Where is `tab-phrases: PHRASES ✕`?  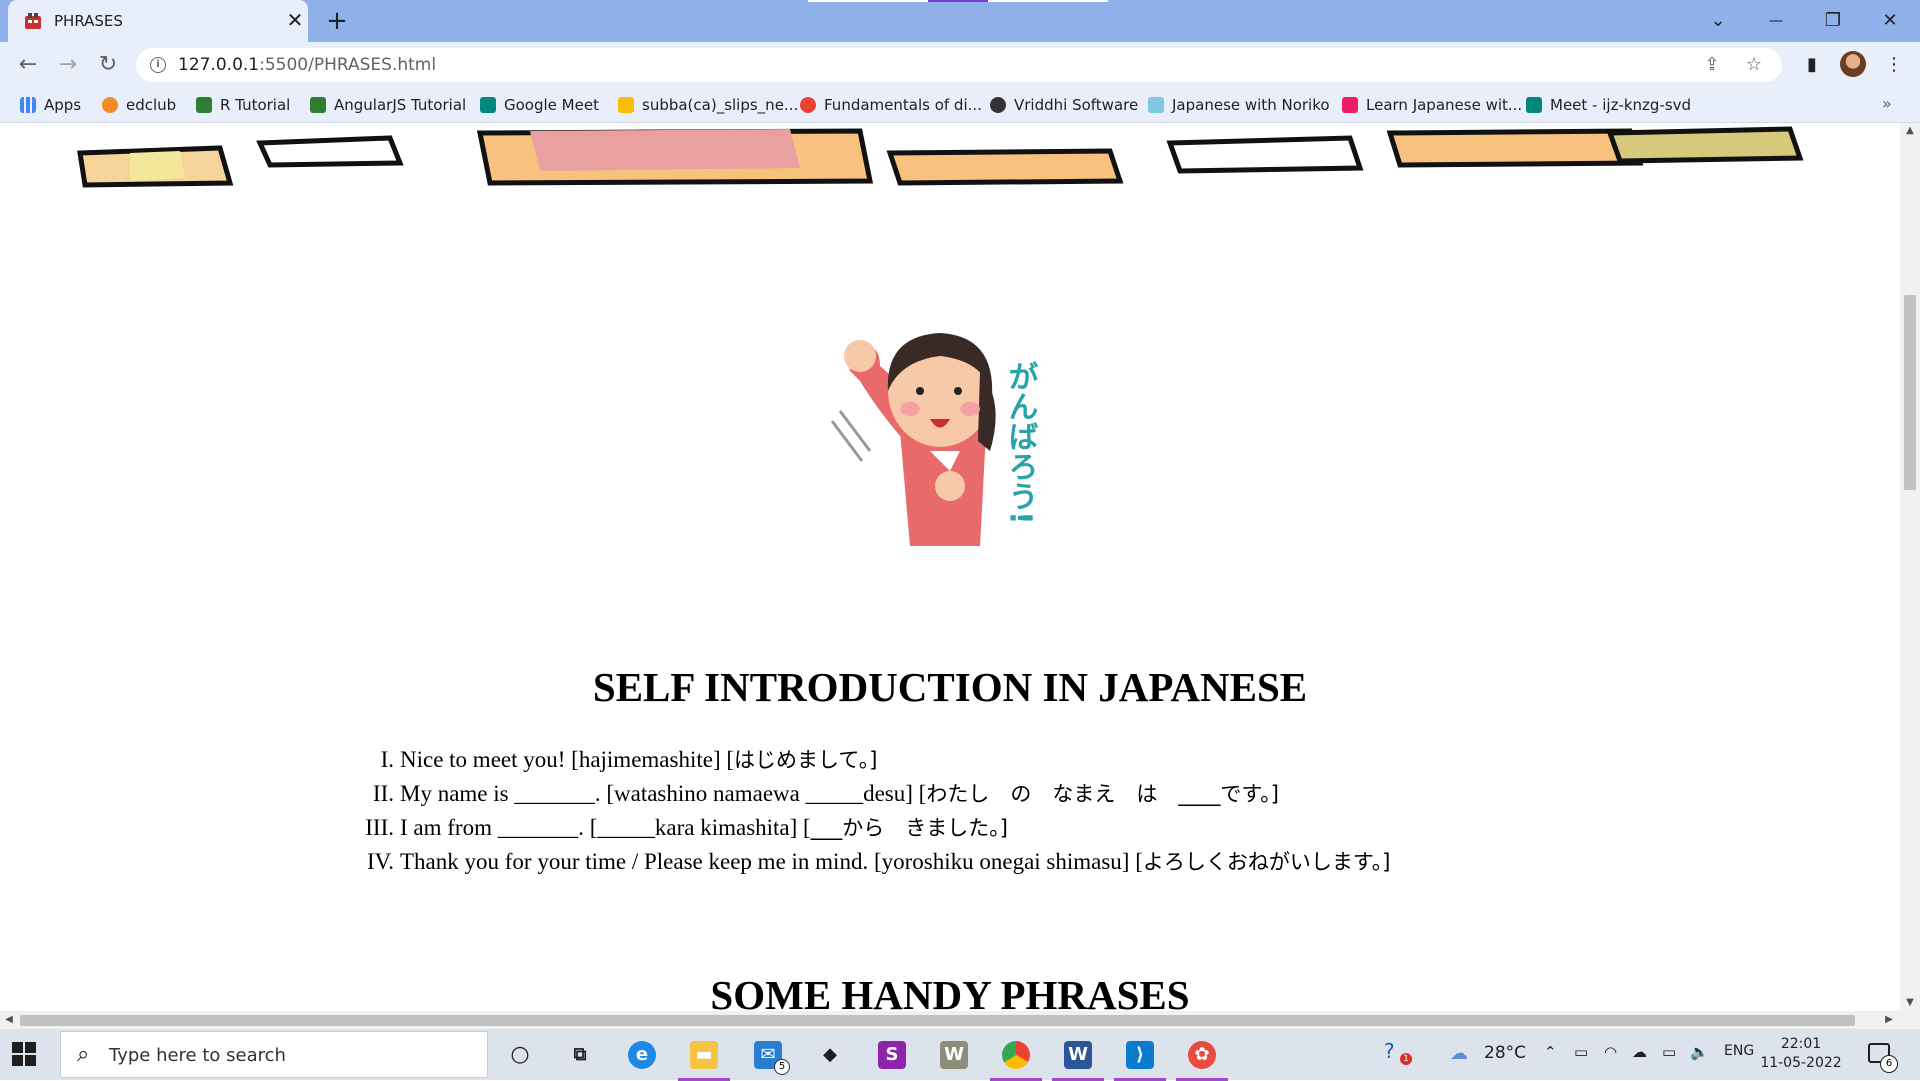 tab-phrases: PHRASES ✕ is located at coordinates (158, 21).